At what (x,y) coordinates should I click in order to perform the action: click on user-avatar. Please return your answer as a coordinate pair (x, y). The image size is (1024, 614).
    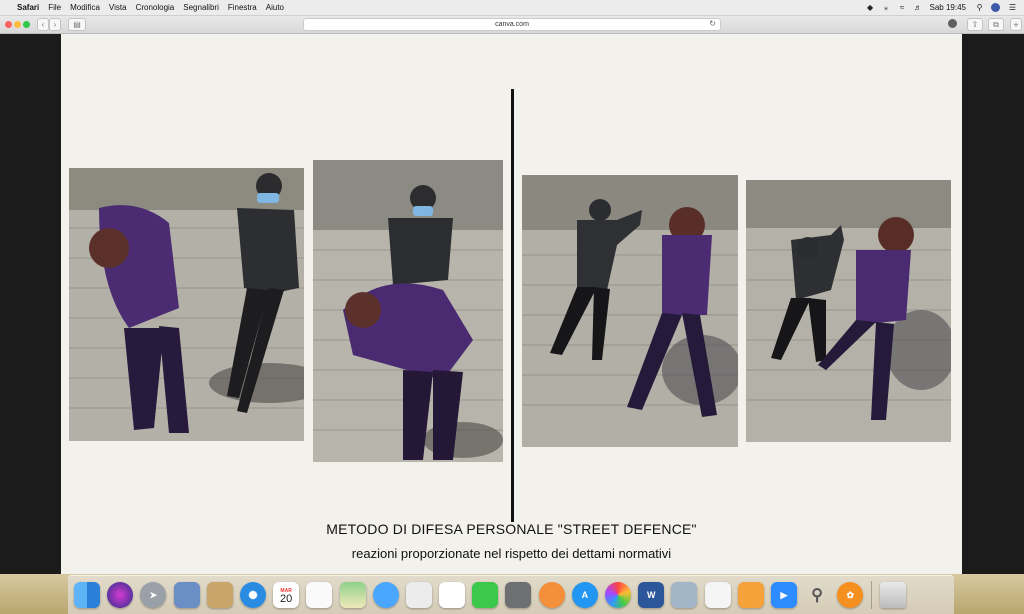
    Looking at the image, I should click on (995, 7).